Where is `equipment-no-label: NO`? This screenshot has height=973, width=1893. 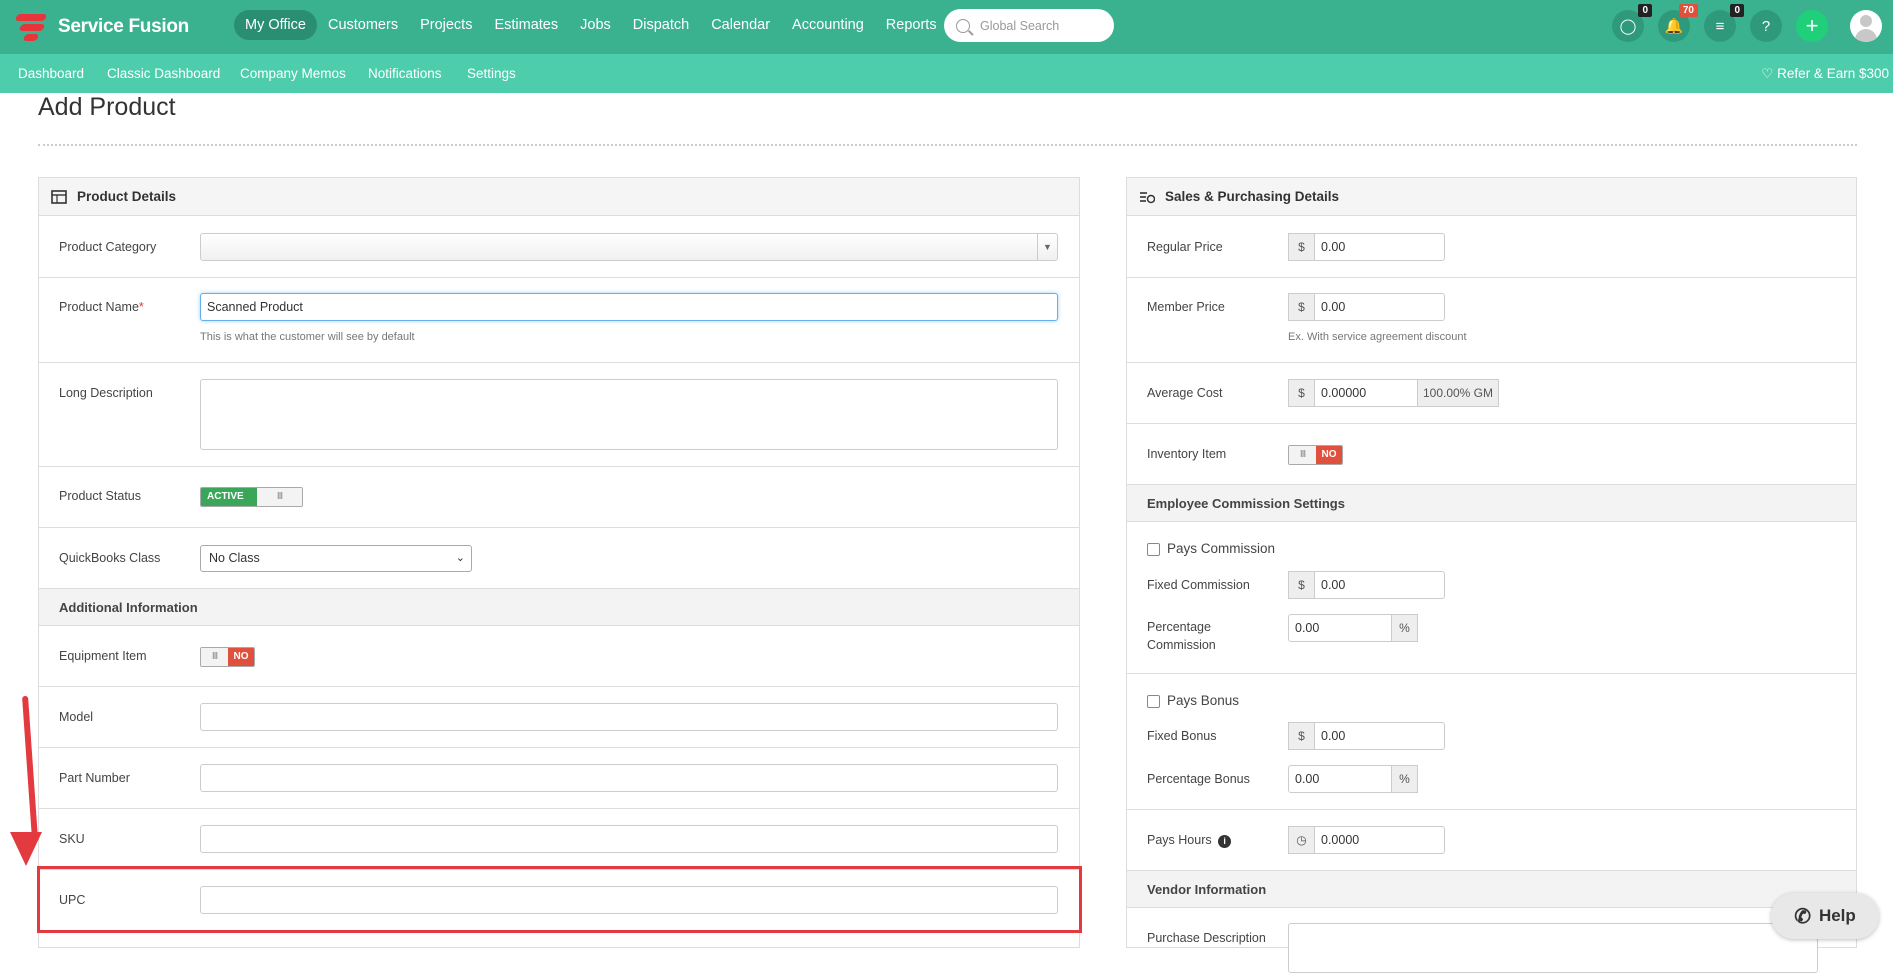 equipment-no-label: NO is located at coordinates (241, 657).